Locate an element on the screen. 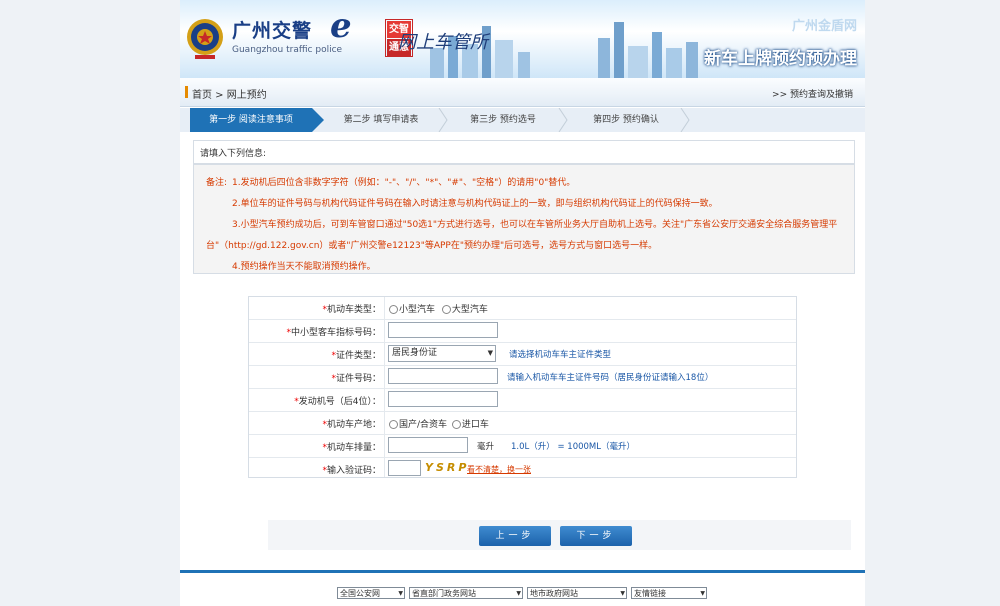 The height and width of the screenshot is (606, 1000). footer-select-city-sites: 地市政府网站 is located at coordinates (577, 593).